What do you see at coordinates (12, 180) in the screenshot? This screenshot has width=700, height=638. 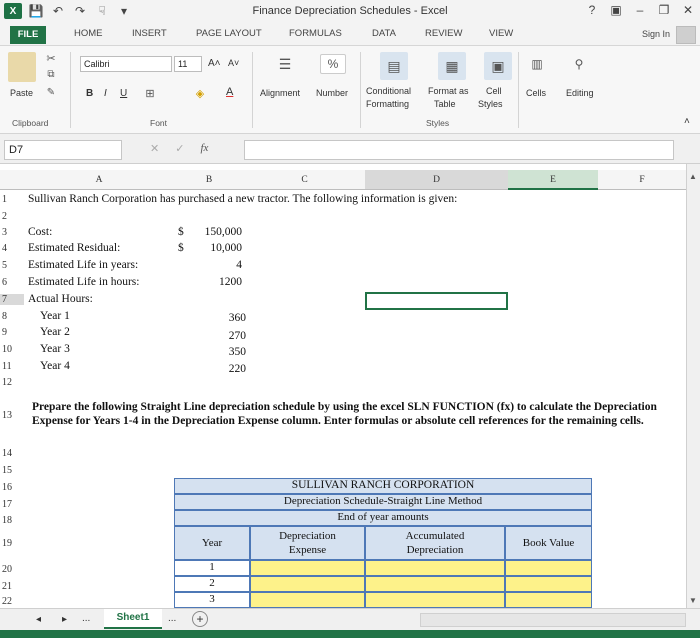 I see `select-all-corner` at bounding box center [12, 180].